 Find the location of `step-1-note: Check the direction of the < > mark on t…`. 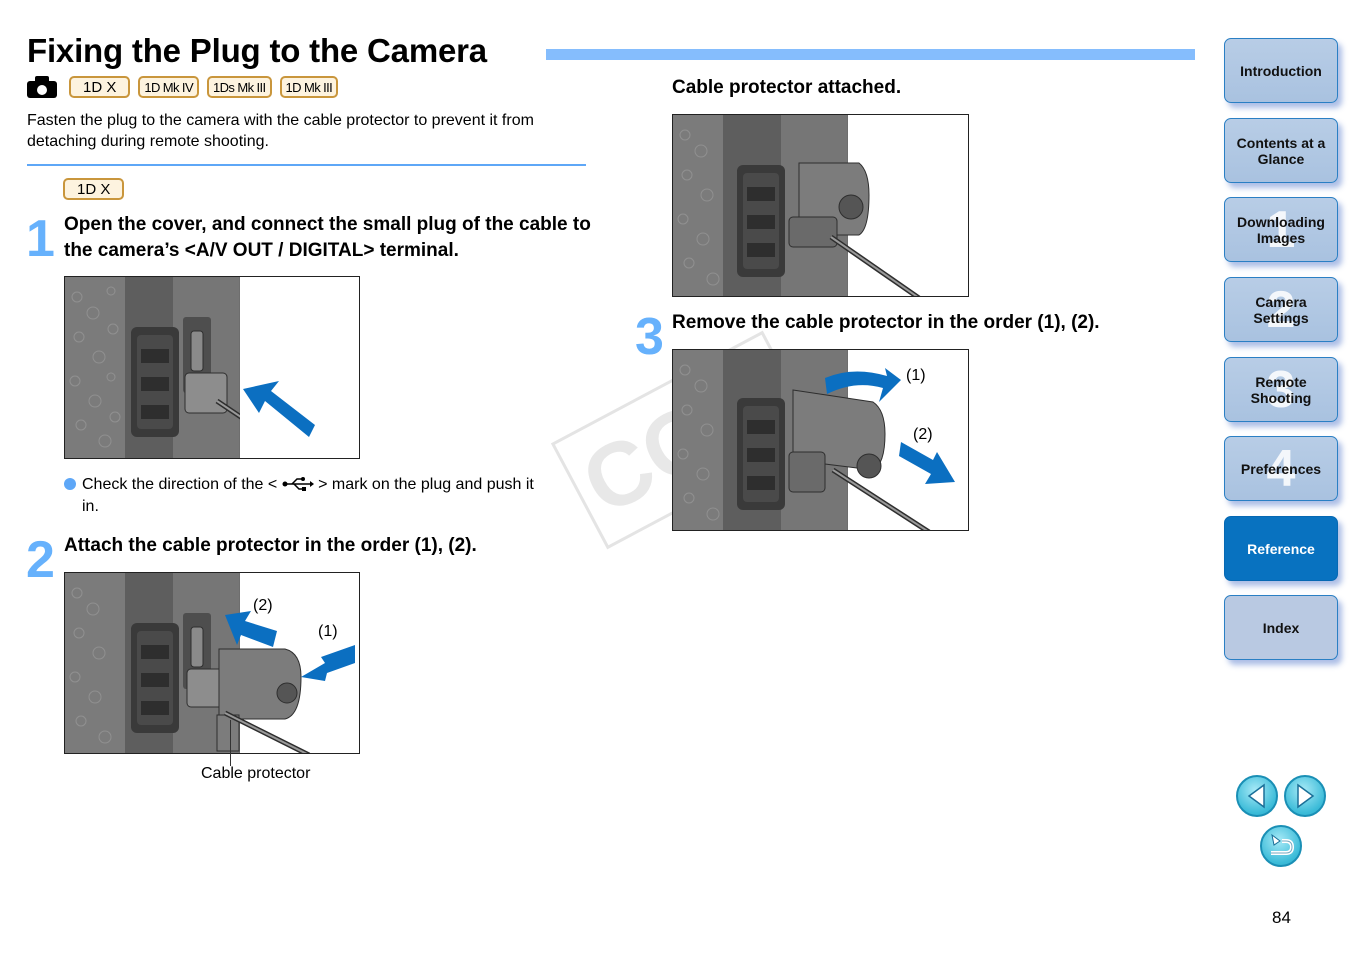

step-1-note: Check the direction of the < > mark on t… is located at coordinates (324, 496).